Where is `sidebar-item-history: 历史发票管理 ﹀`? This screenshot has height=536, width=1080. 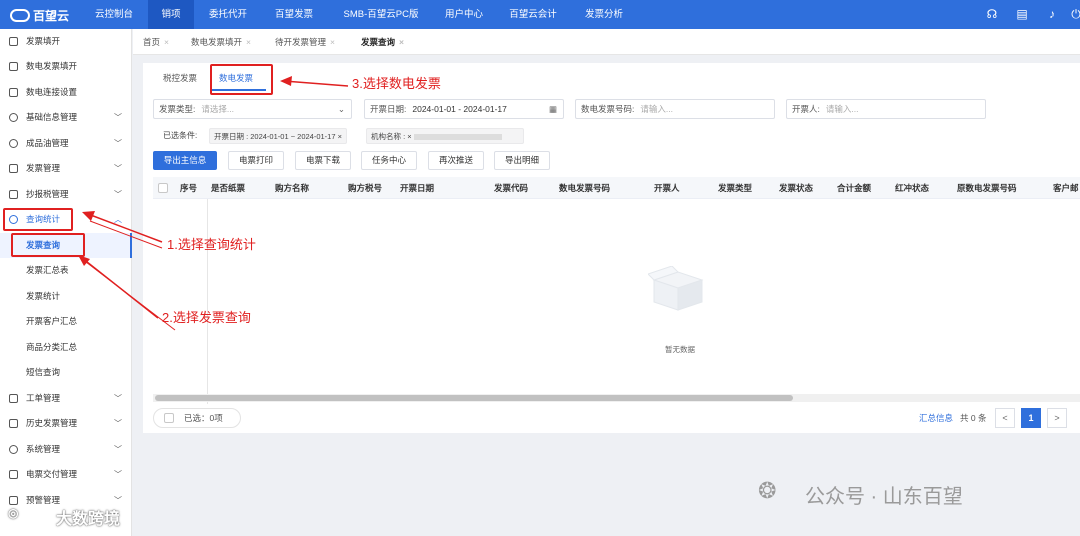 sidebar-item-history: 历史发票管理 ﹀ is located at coordinates (66, 423).